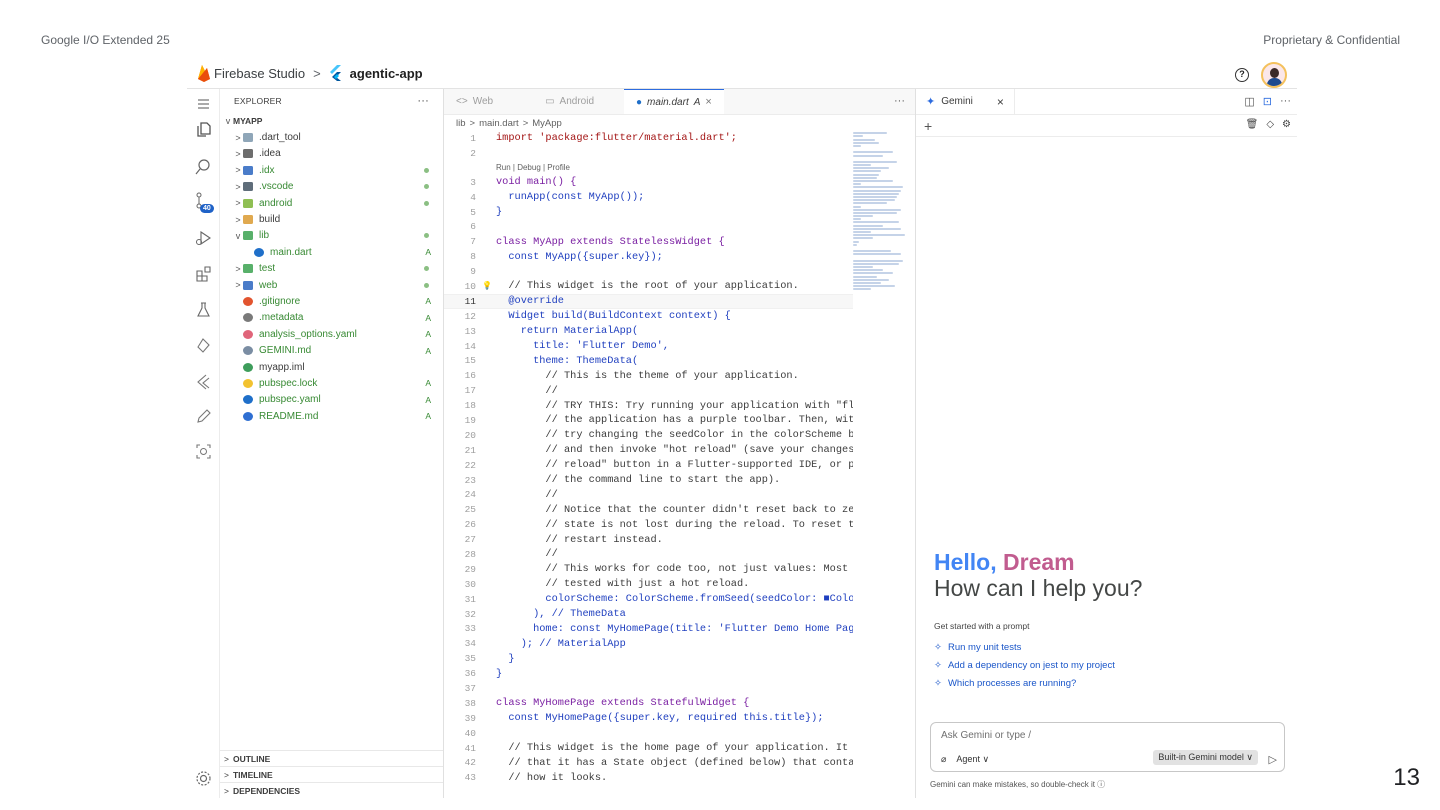 The image size is (1440, 810). Describe the element at coordinates (648, 212) in the screenshot. I see `code-line: 5}` at that location.